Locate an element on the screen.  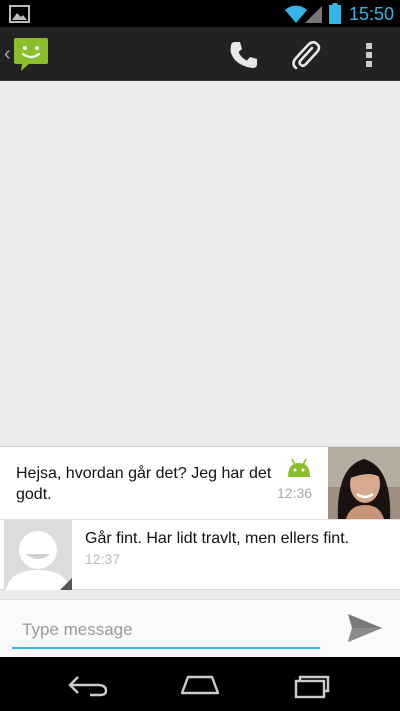
battery-icon is located at coordinates (335, 13).